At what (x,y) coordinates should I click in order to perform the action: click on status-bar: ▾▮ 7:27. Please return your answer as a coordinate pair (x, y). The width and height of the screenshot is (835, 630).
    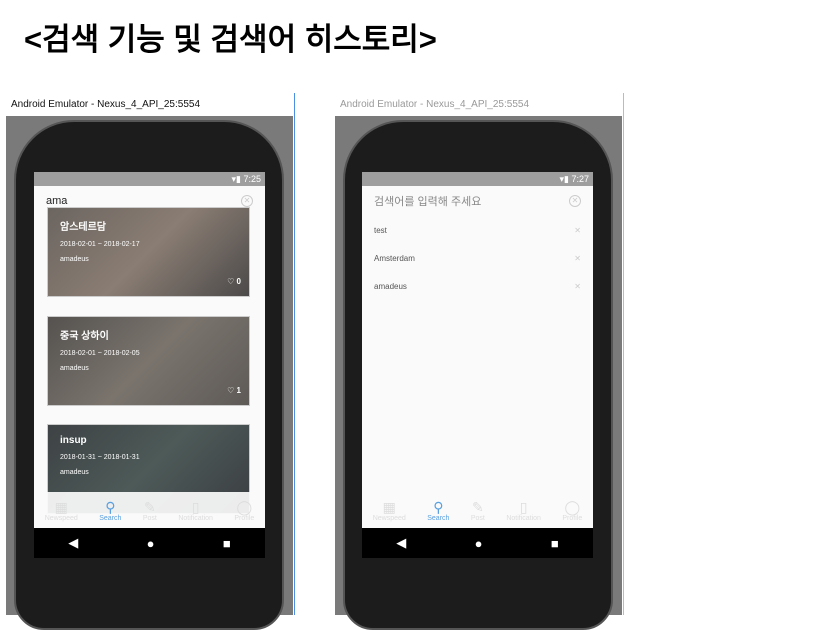
    Looking at the image, I should click on (477, 179).